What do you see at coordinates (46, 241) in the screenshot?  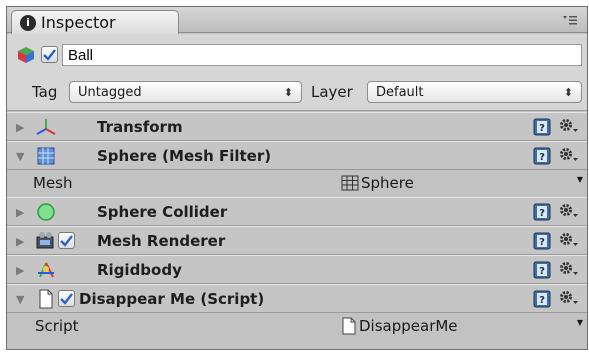 I see `mesh-renderer-icon` at bounding box center [46, 241].